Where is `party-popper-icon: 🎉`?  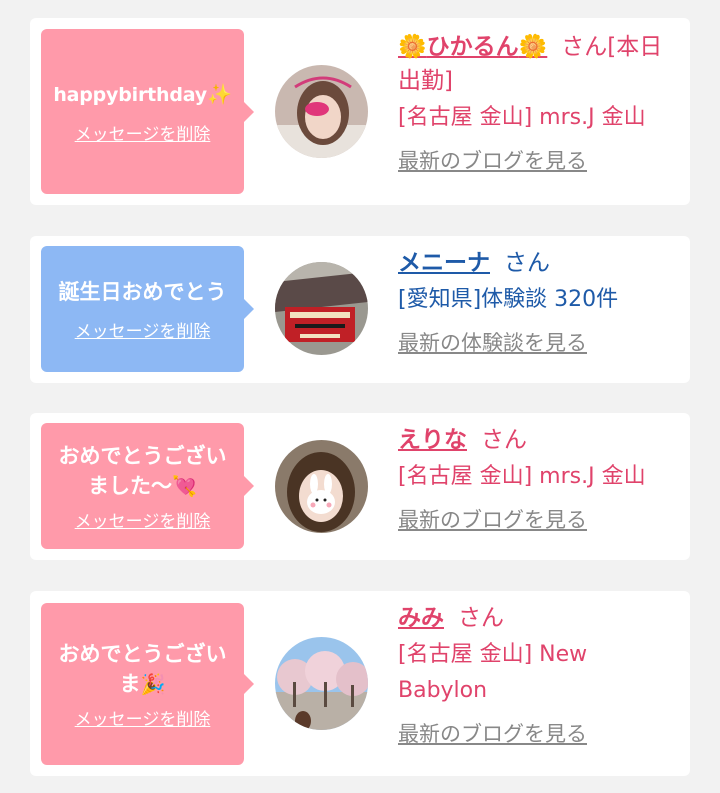 party-popper-icon: 🎉 is located at coordinates (153, 683).